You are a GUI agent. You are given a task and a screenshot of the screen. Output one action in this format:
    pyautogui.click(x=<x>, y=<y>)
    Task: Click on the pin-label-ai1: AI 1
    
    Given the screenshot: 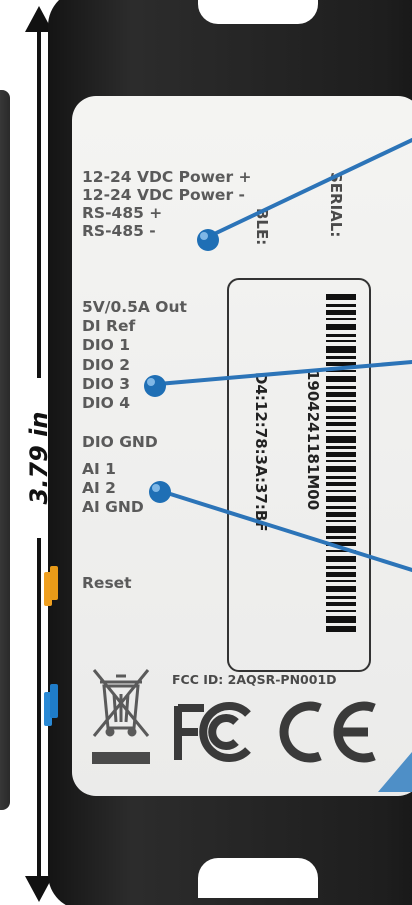 What is the action you would take?
    pyautogui.click(x=99, y=469)
    